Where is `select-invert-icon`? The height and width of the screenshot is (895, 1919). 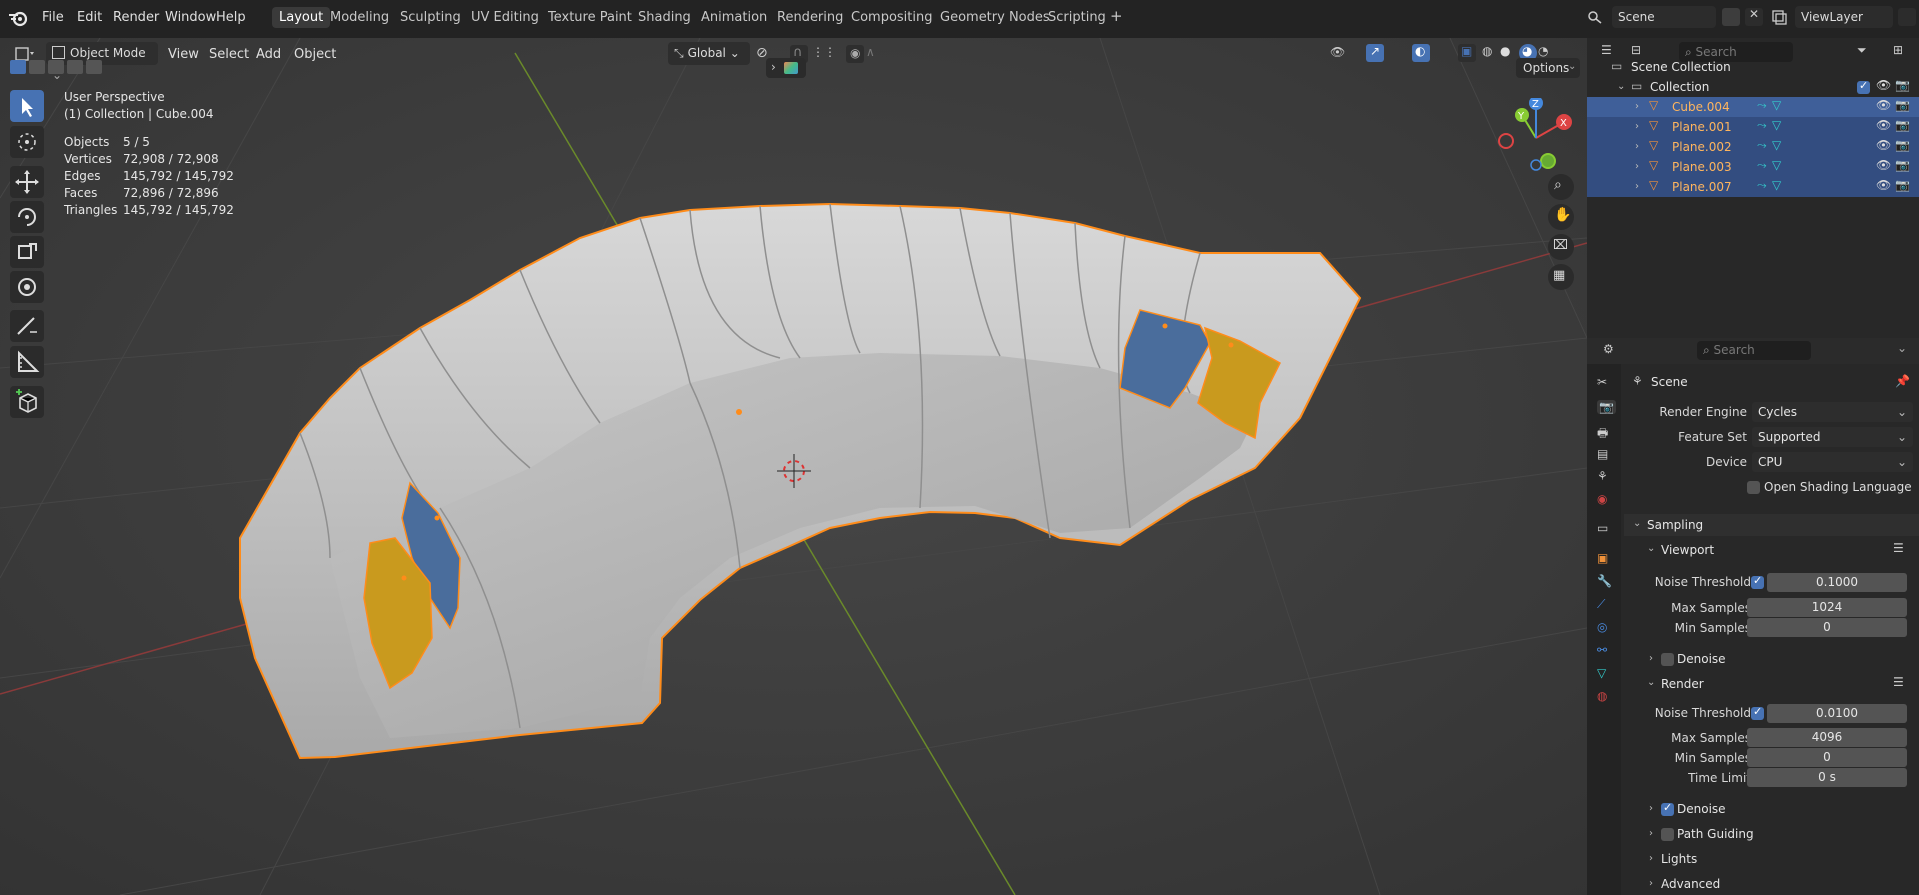
select-invert-icon is located at coordinates (75, 67).